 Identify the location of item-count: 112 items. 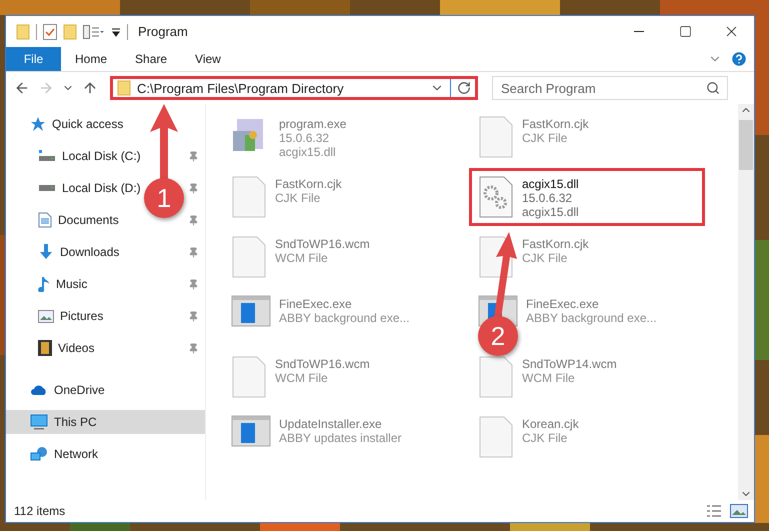
(40, 511).